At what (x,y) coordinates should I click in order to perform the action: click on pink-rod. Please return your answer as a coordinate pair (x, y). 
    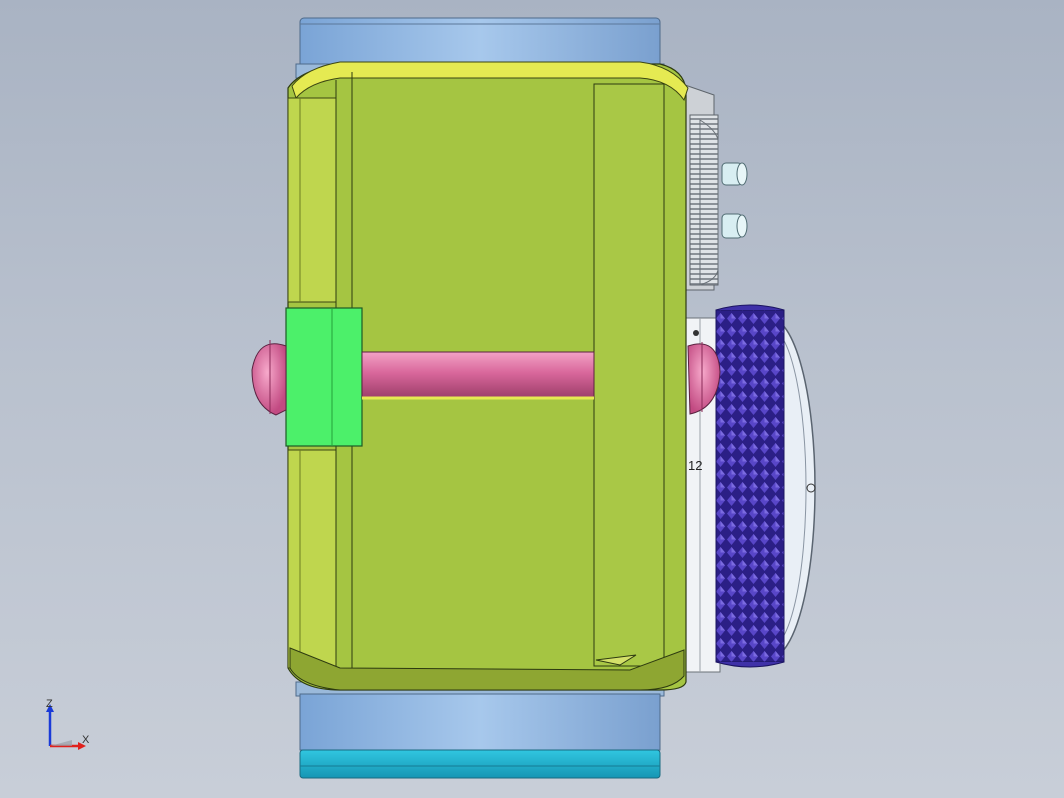
    Looking at the image, I should click on (478, 375).